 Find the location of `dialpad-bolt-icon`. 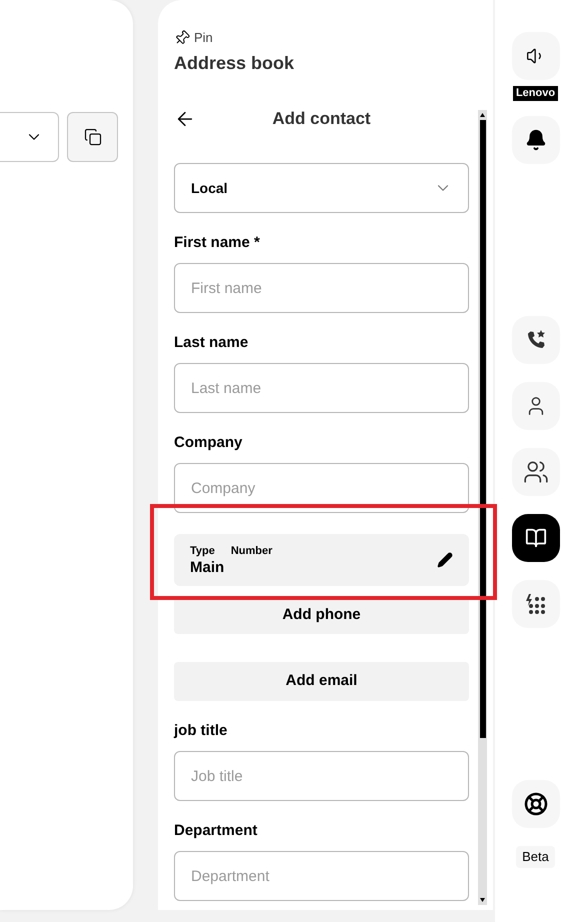

dialpad-bolt-icon is located at coordinates (536, 604).